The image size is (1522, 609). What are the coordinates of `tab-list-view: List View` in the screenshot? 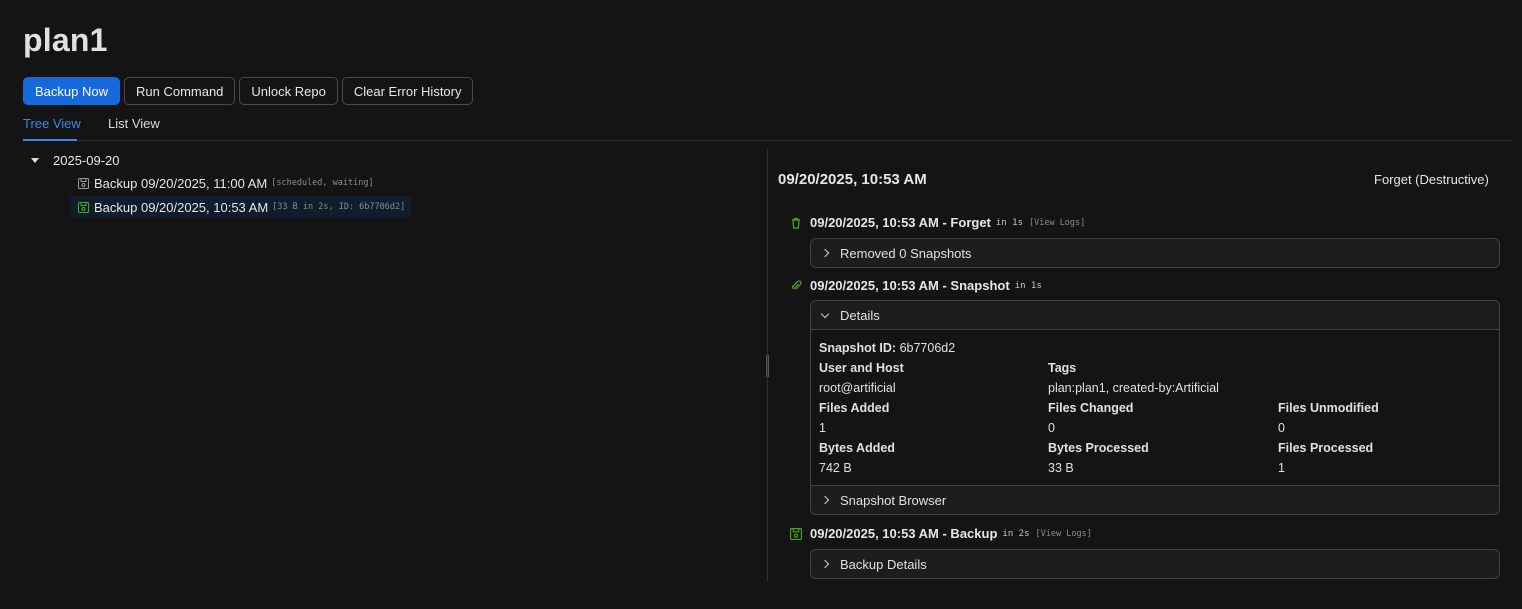 It's located at (134, 123).